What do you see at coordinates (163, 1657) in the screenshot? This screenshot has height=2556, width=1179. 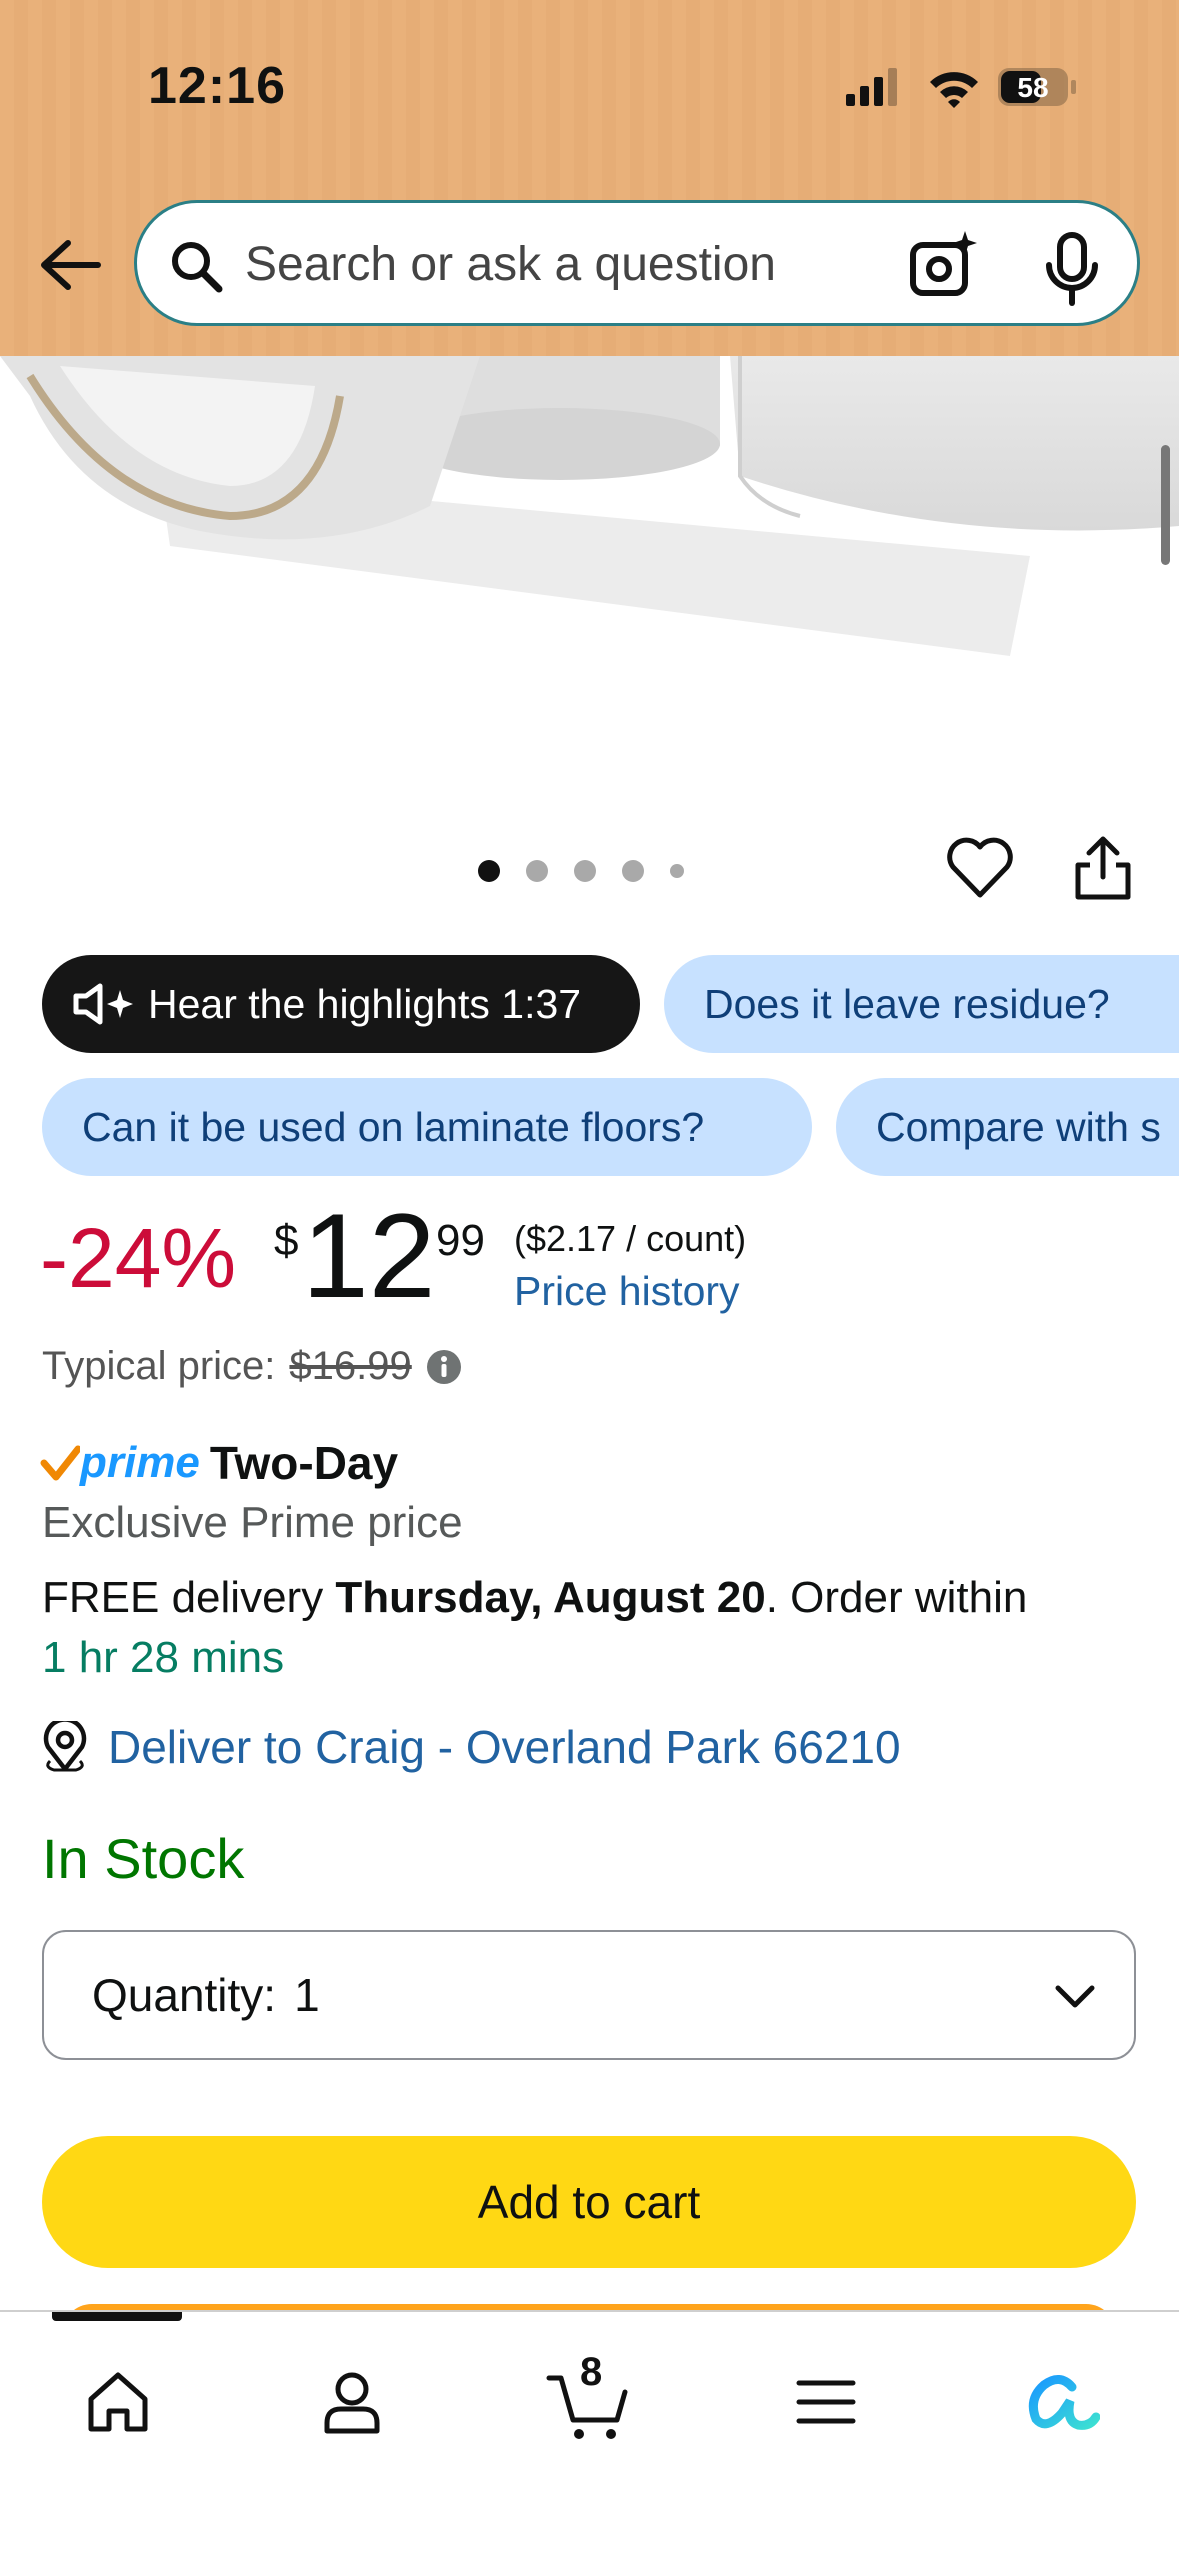 I see `delivery-countdown: 1 hr 28 mins` at bounding box center [163, 1657].